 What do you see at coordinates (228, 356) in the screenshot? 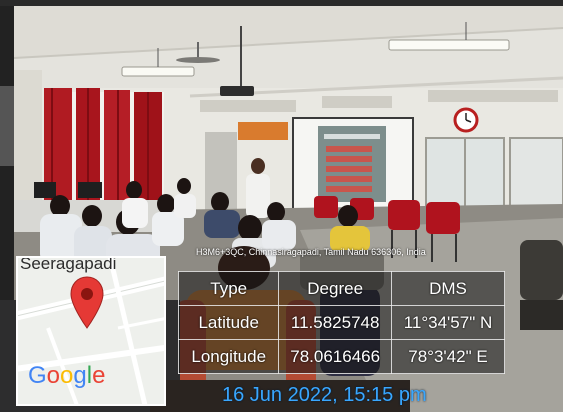
I see `longitude-label: Longitude` at bounding box center [228, 356].